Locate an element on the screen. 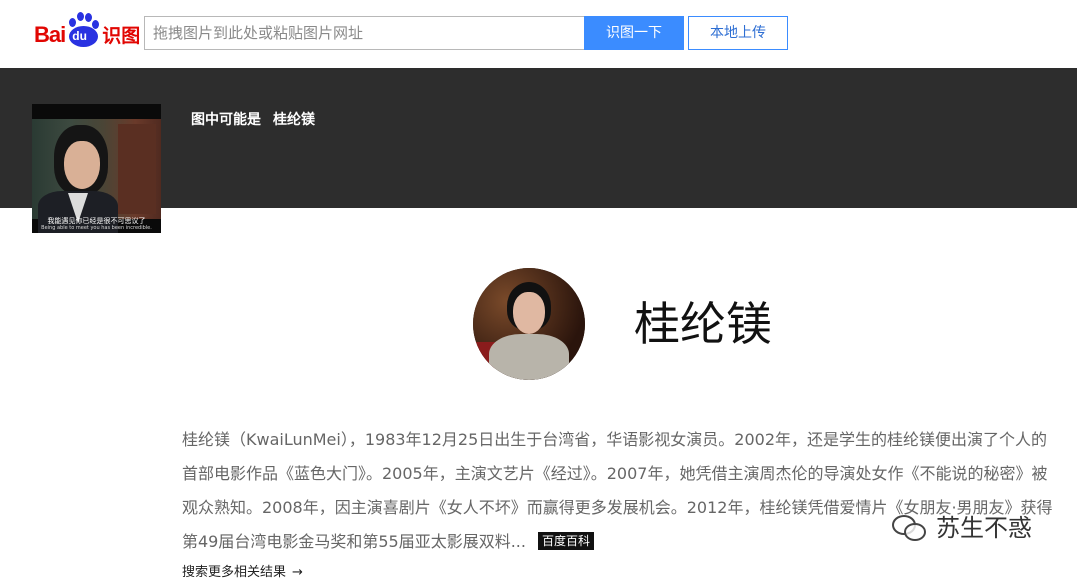 The width and height of the screenshot is (1077, 580). logo-du-text: du is located at coordinates (79, 36).